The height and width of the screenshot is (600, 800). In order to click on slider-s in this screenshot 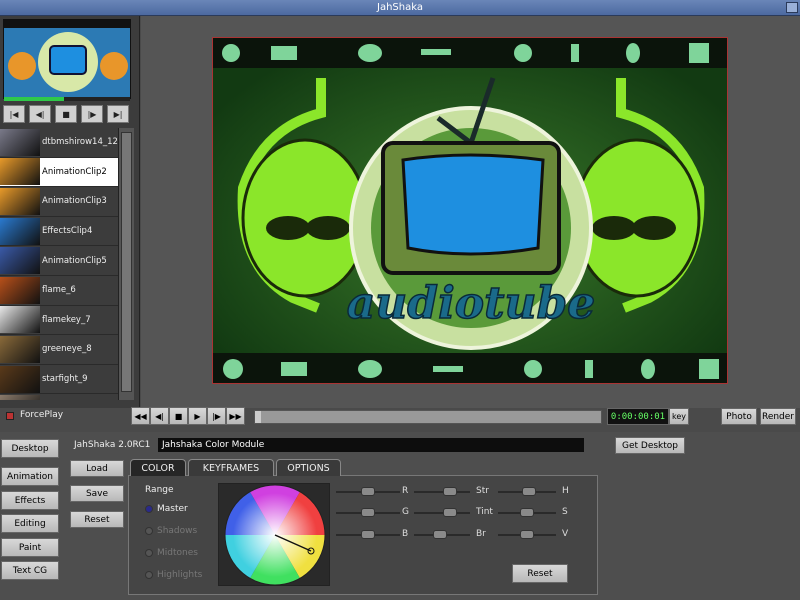, I will do `click(527, 512)`.